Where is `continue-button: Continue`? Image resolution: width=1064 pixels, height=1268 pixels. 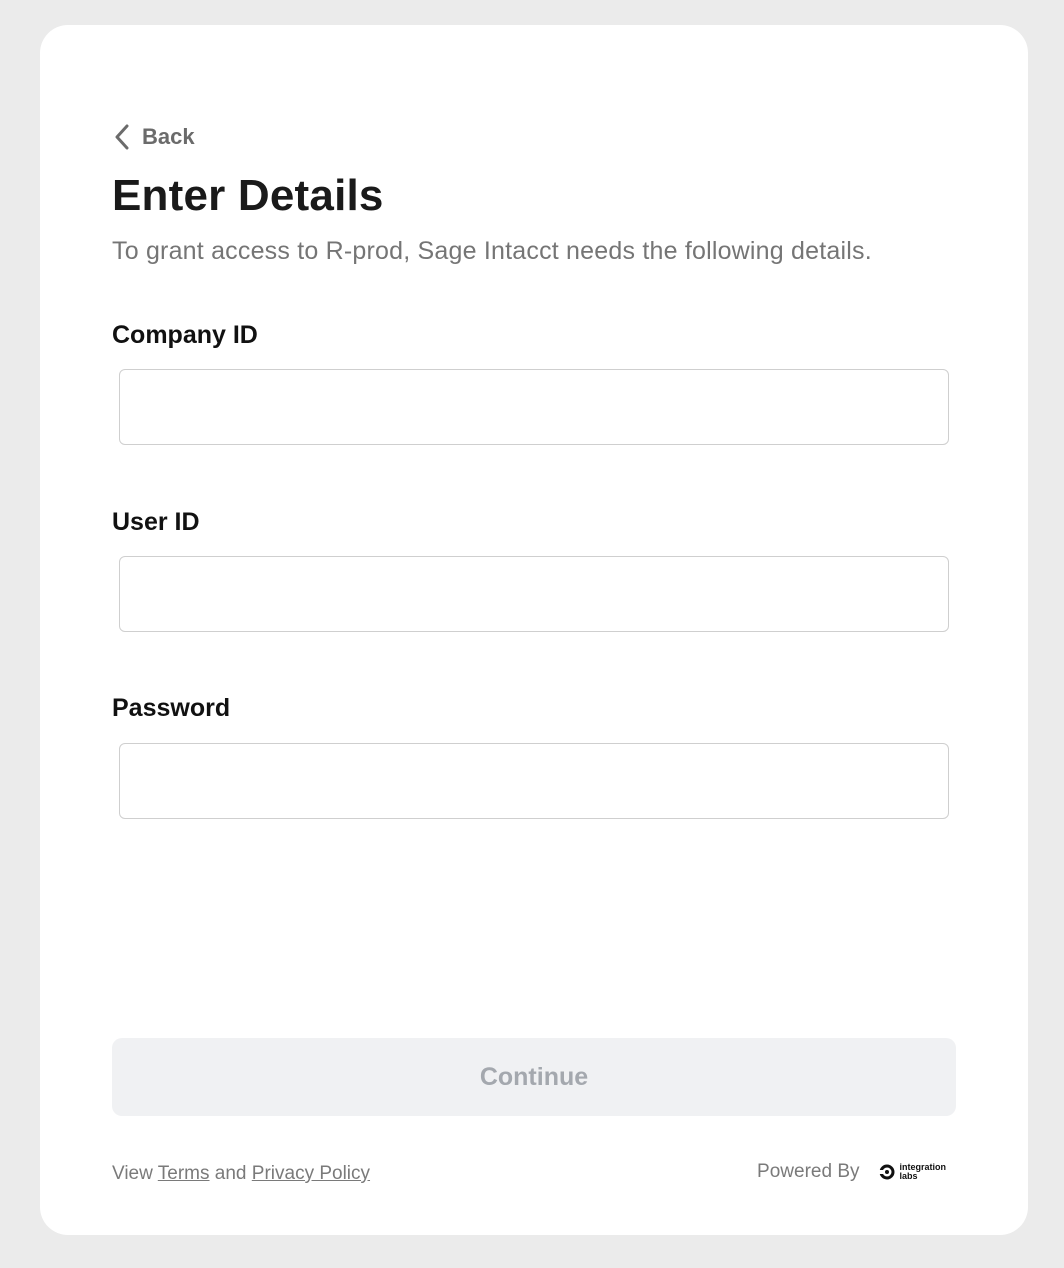 continue-button: Continue is located at coordinates (534, 1077).